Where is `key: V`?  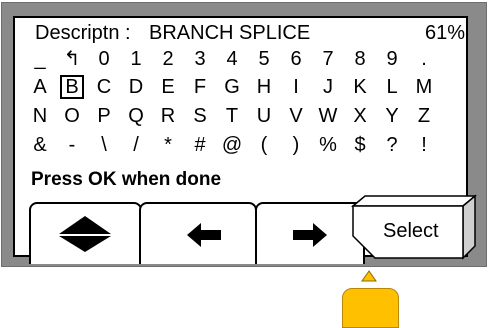
key: V is located at coordinates (296, 116).